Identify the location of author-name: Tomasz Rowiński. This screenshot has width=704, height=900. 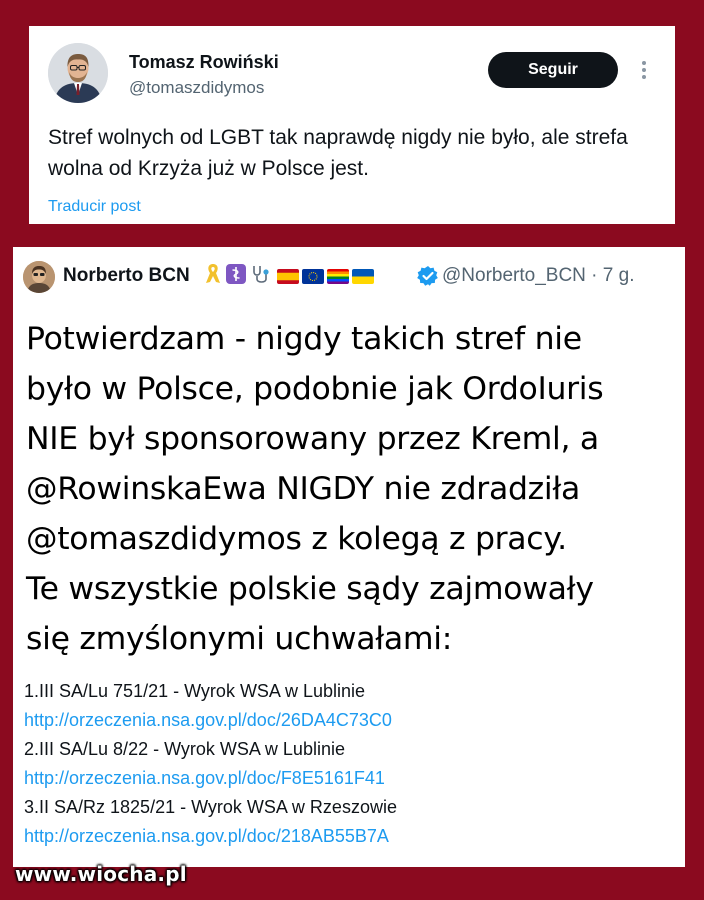
(204, 62).